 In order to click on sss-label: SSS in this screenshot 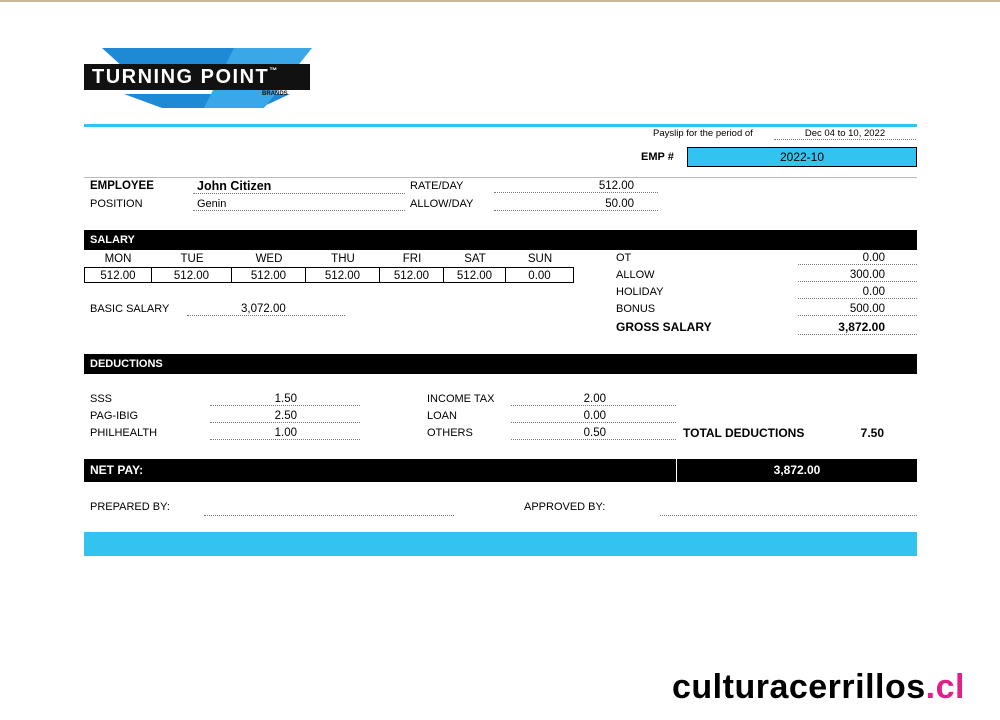, I will do `click(101, 399)`.